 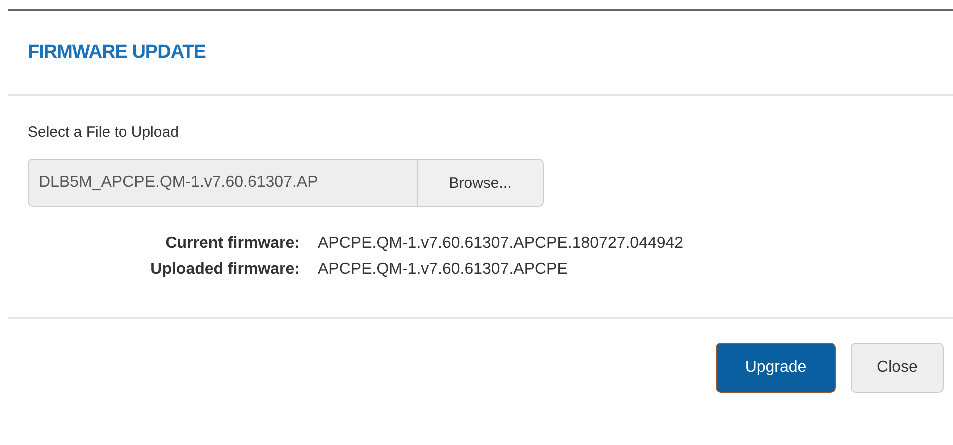 I want to click on info-label: Current firmware:, so click(x=232, y=244).